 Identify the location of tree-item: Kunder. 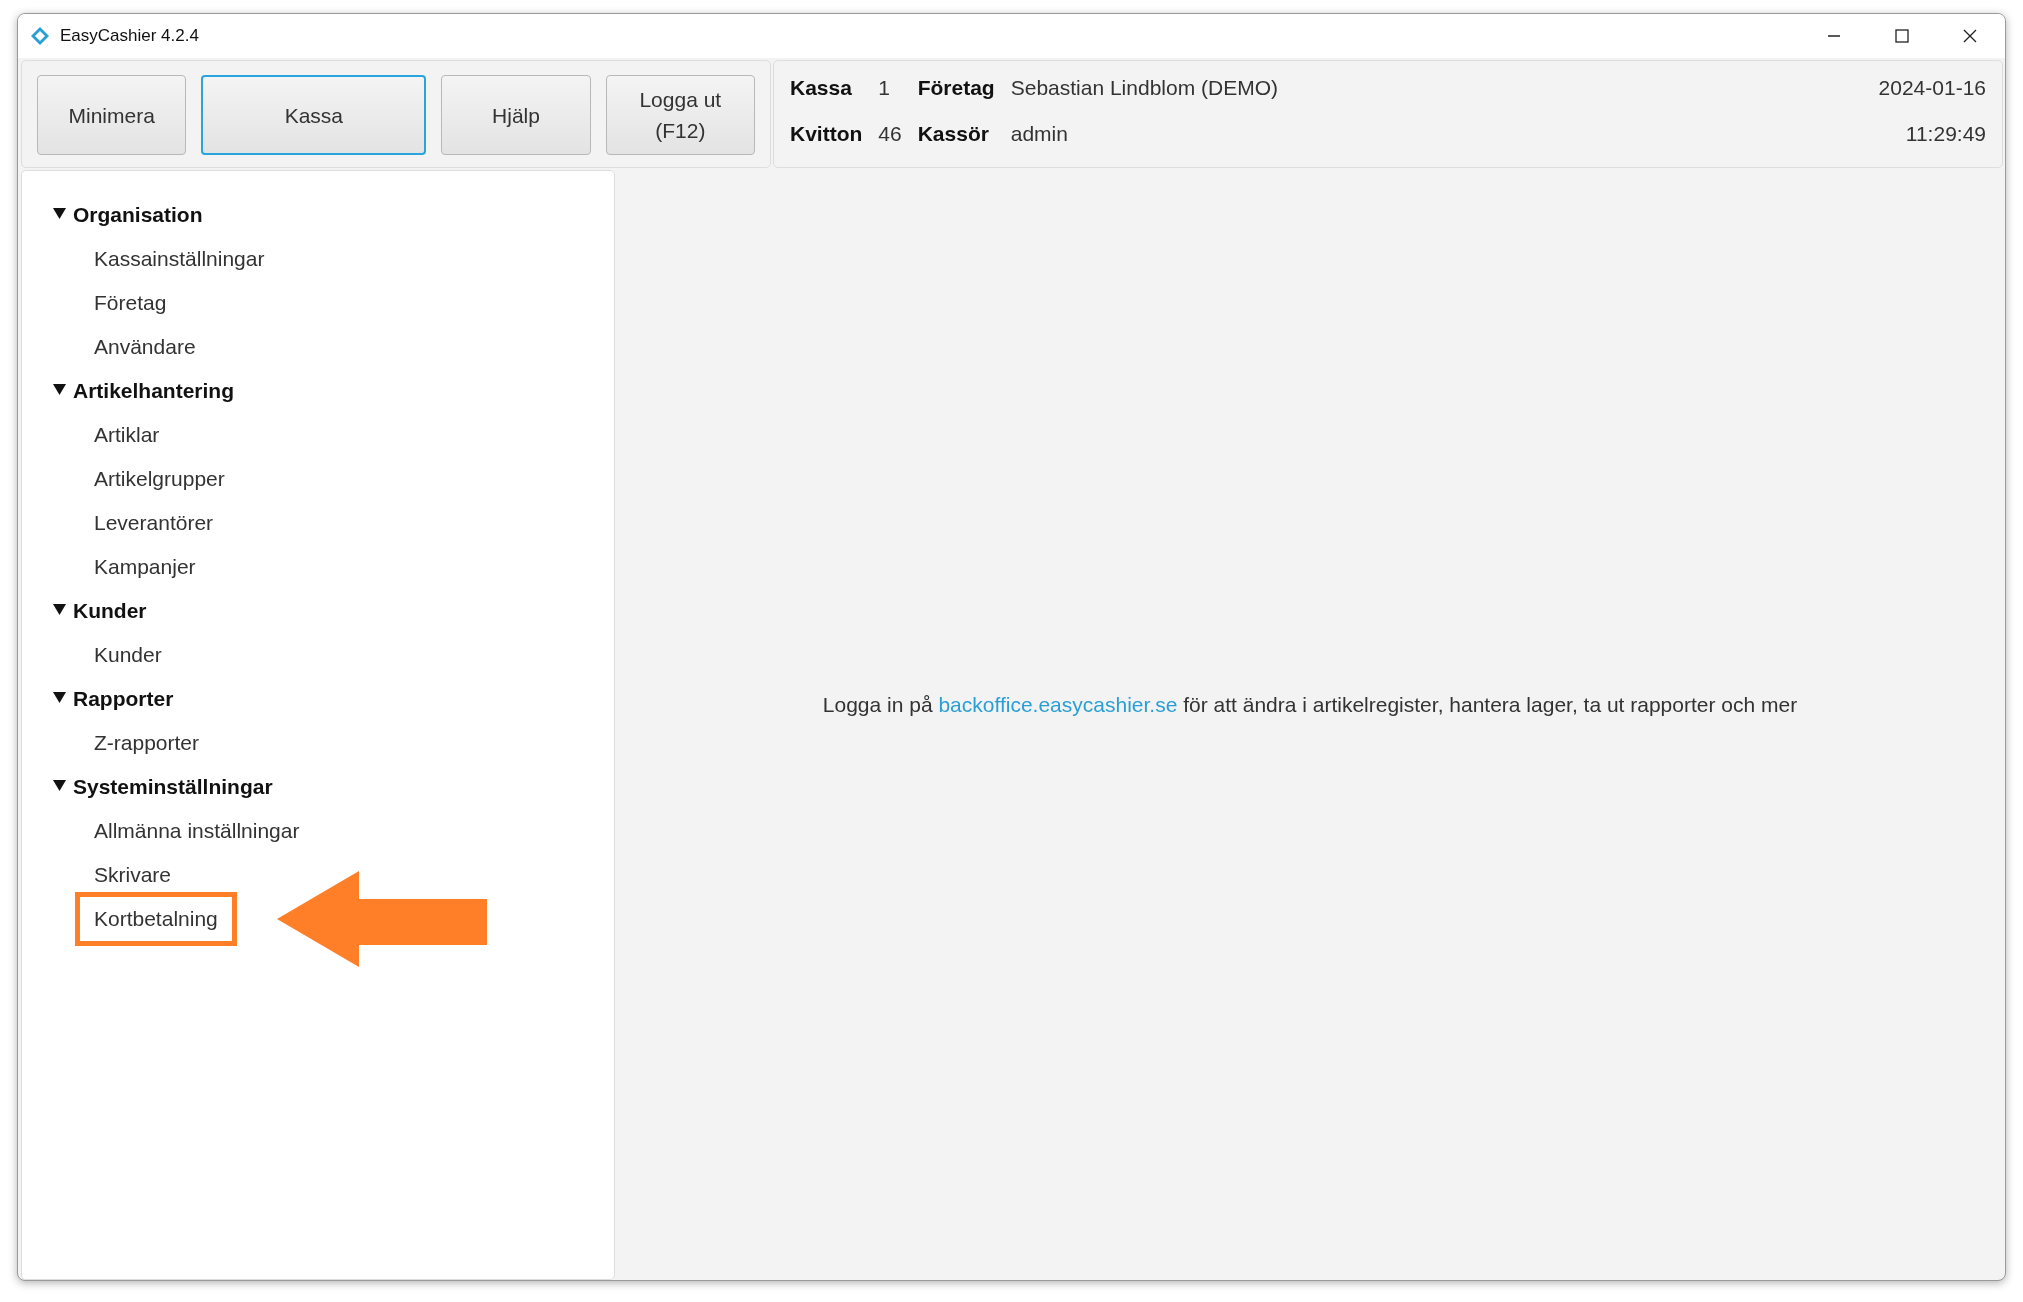
(128, 655).